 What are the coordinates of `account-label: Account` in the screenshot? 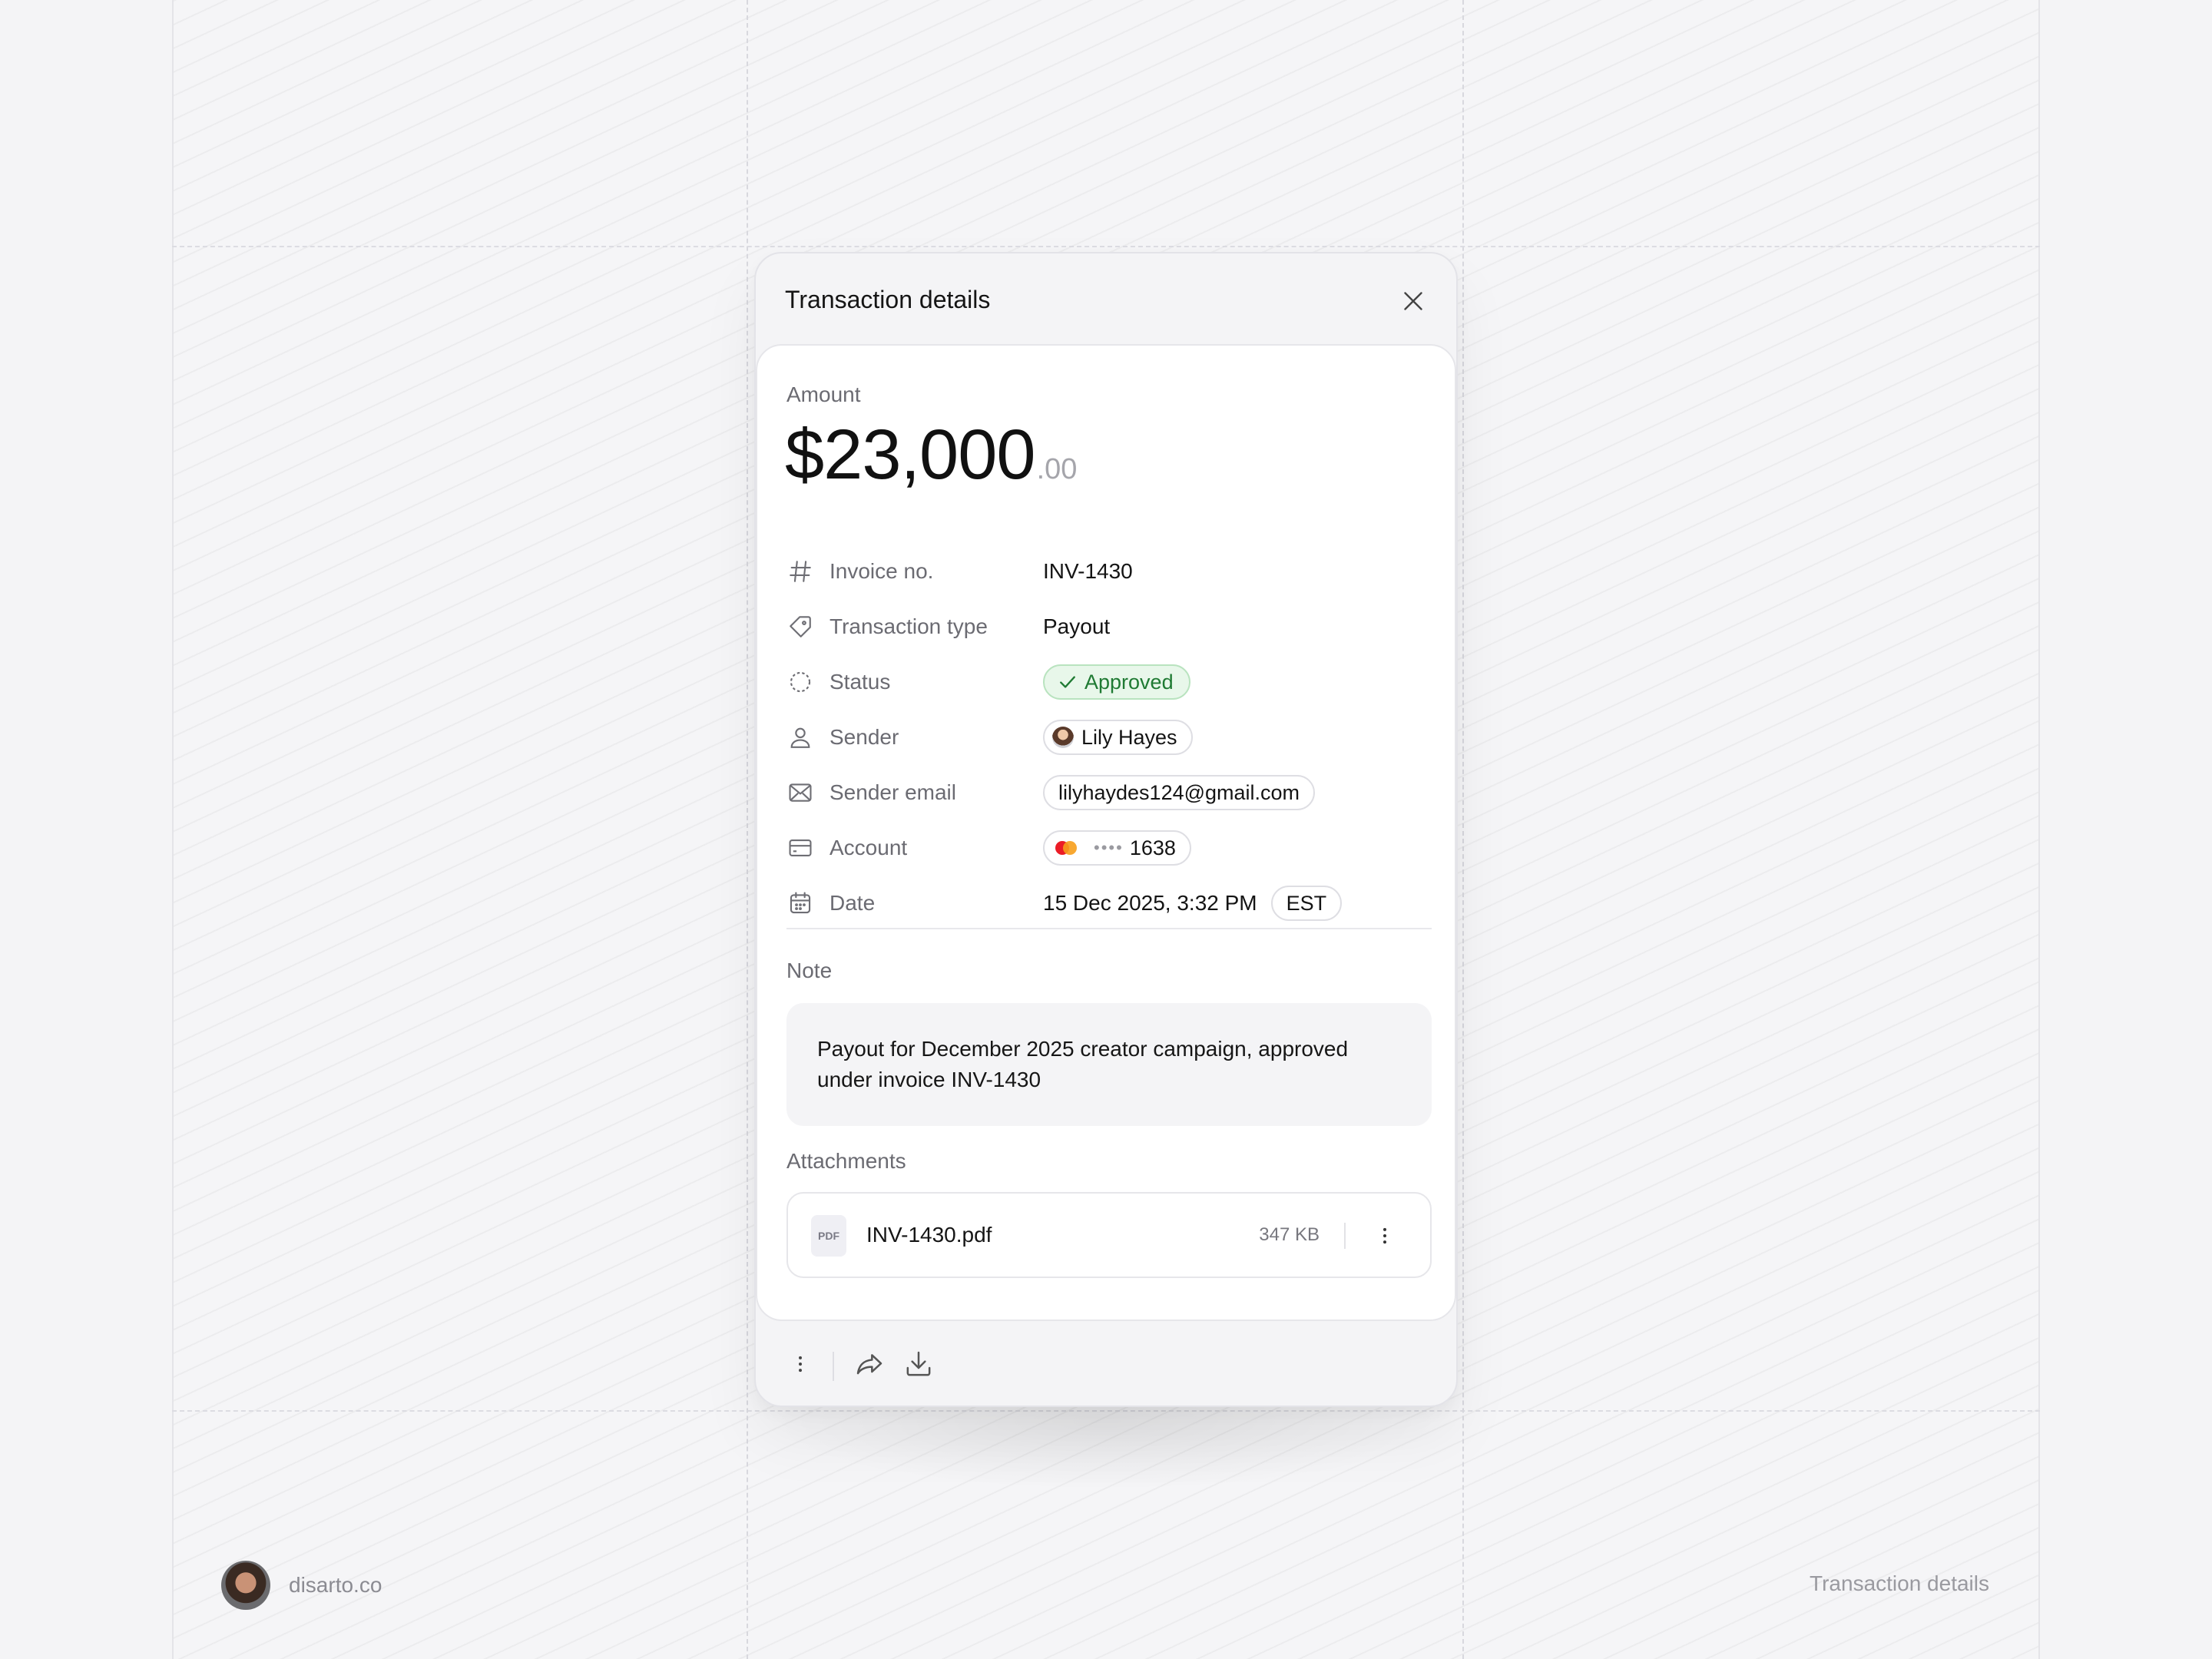 It's located at (869, 848).